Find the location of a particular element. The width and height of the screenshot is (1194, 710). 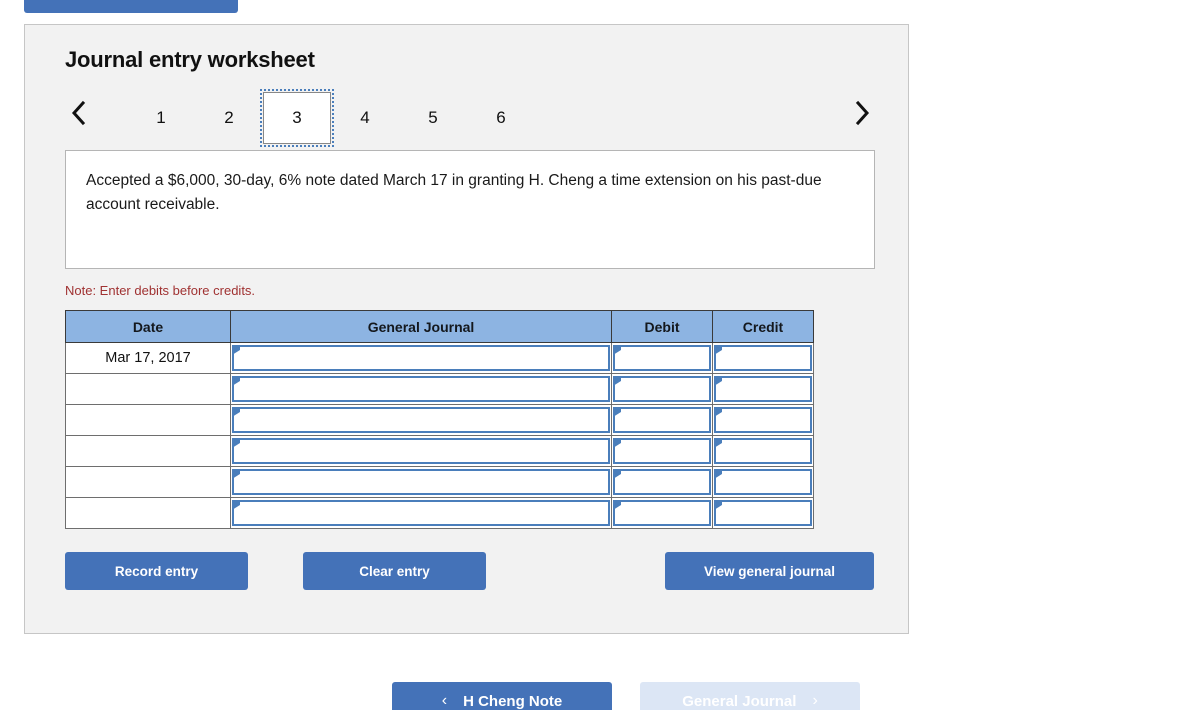

prev-page-label: H Cheng Note is located at coordinates (513, 701).